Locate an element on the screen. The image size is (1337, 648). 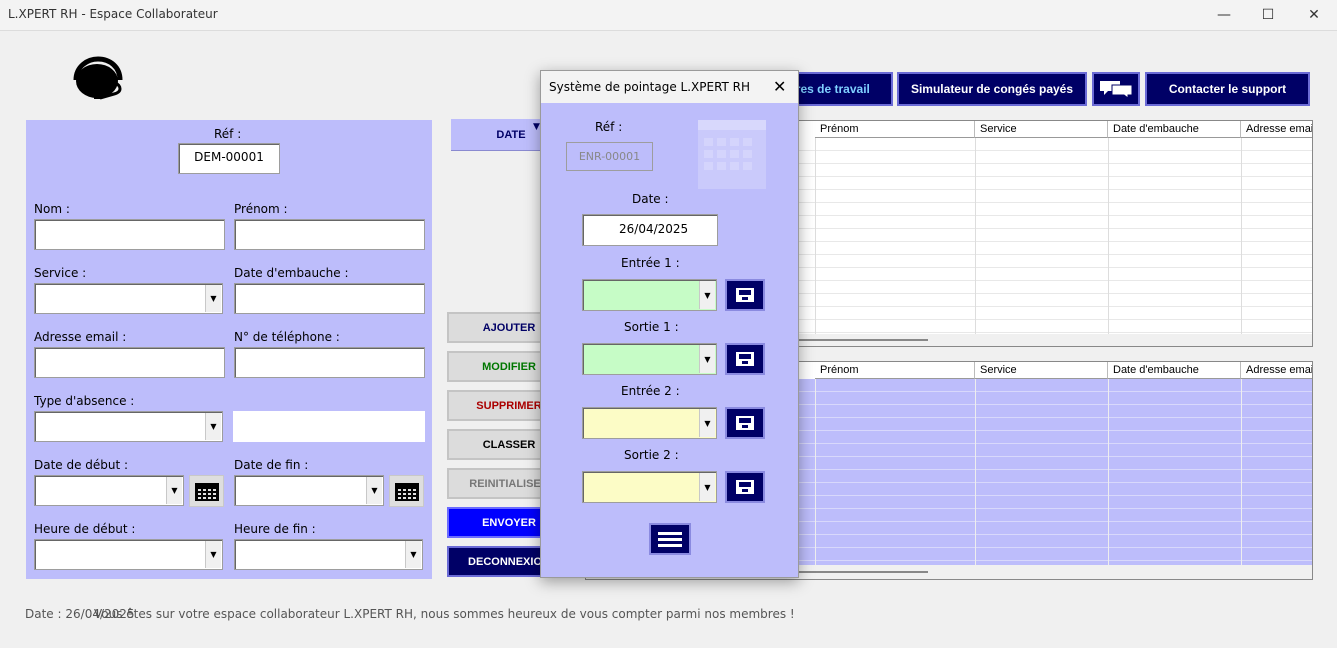
dialog-date-label: Date : is located at coordinates (650, 199).